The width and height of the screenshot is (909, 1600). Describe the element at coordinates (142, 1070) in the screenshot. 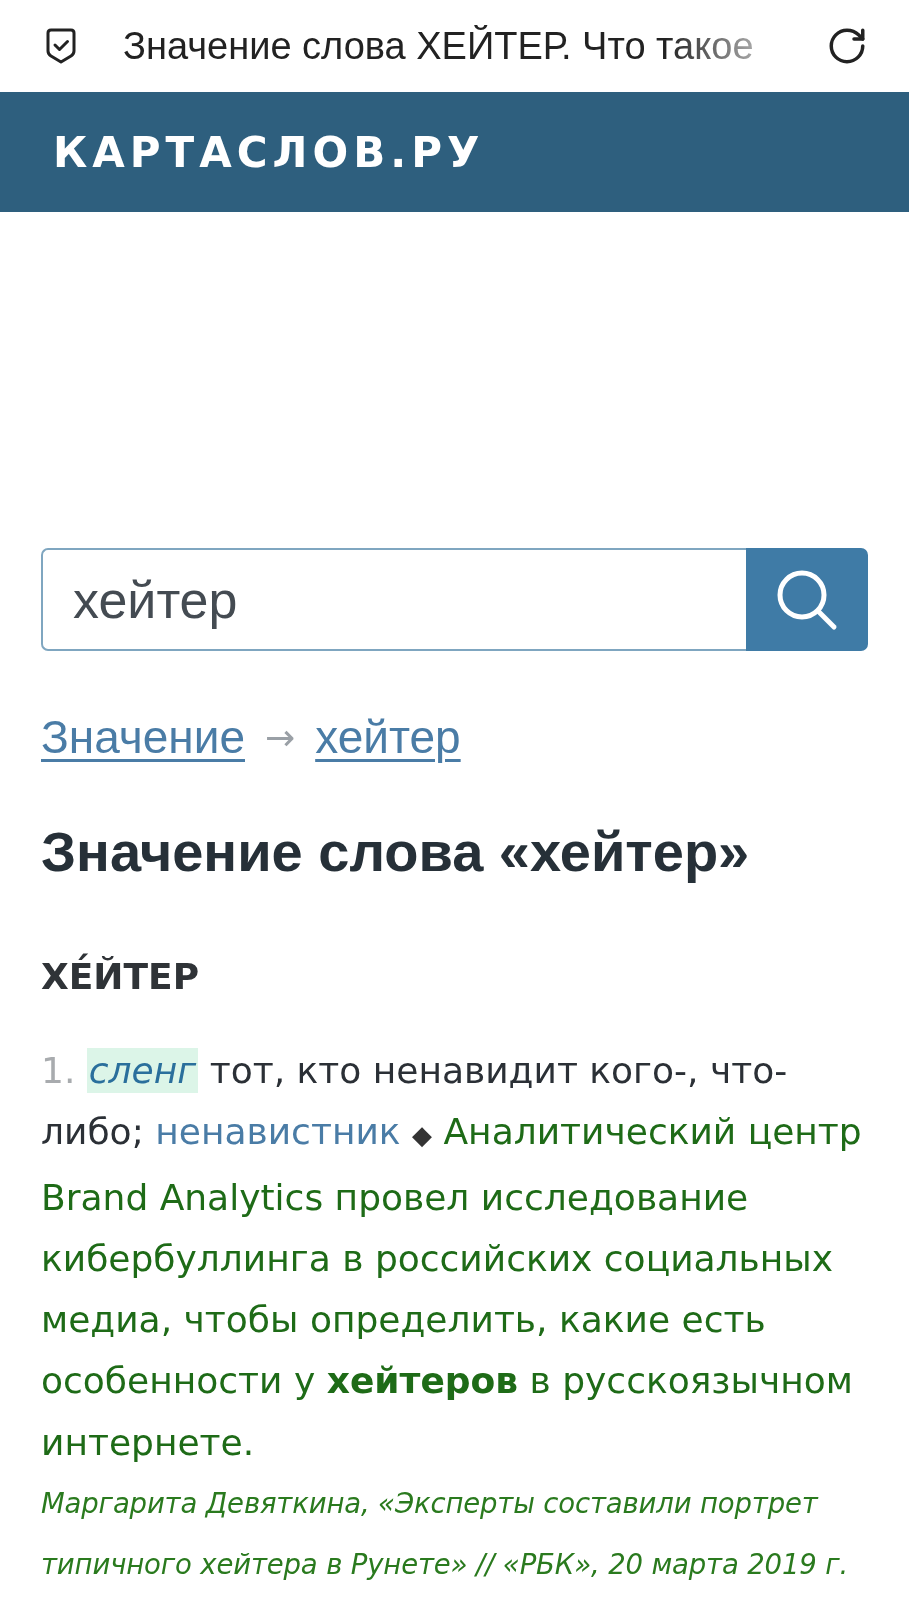

I see `usage-label: сленг` at that location.